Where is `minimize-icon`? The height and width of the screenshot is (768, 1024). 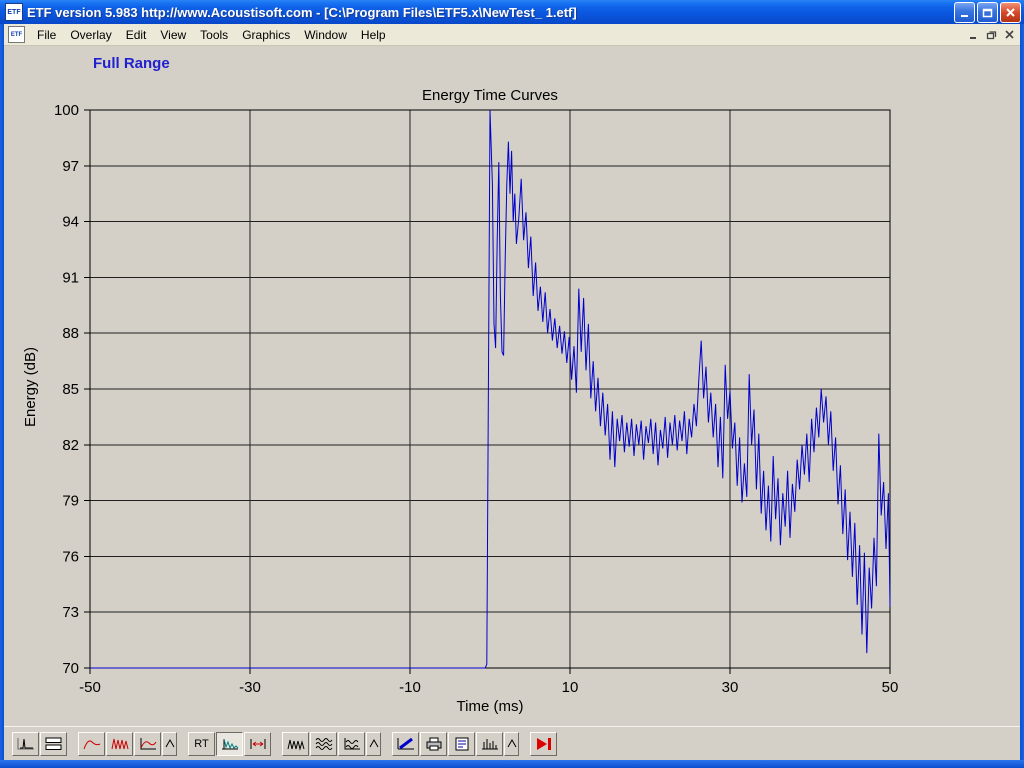
minimize-icon is located at coordinates (964, 15).